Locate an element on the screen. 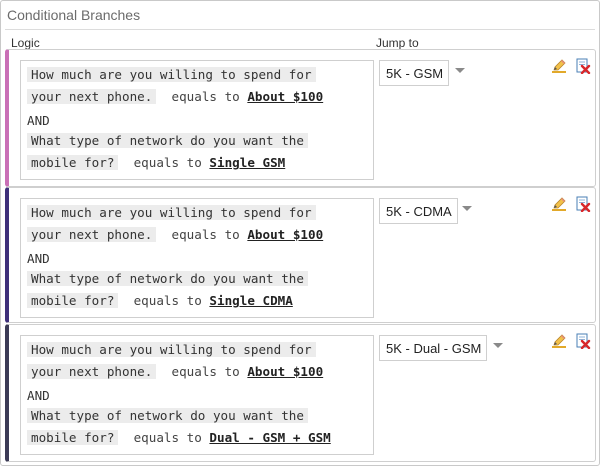 This screenshot has height=466, width=600. column-header-logic: Logic is located at coordinates (25, 43).